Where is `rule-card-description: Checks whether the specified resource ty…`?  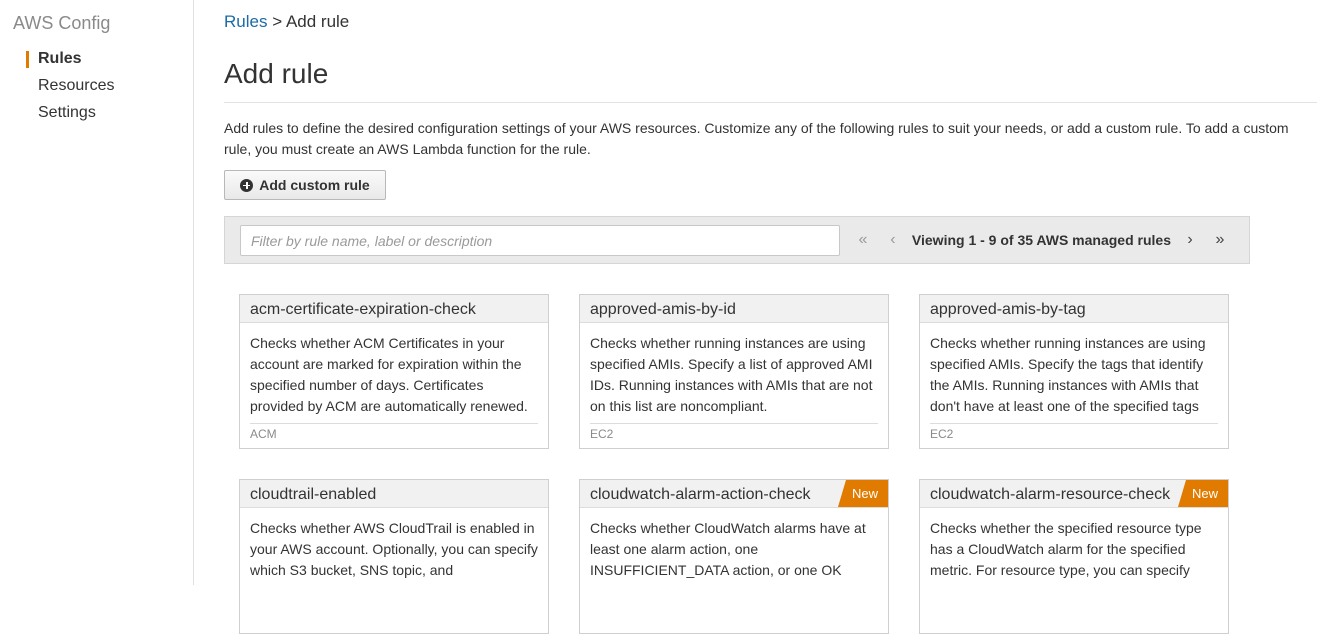
rule-card-description: Checks whether the specified resource ty… is located at coordinates (1066, 549).